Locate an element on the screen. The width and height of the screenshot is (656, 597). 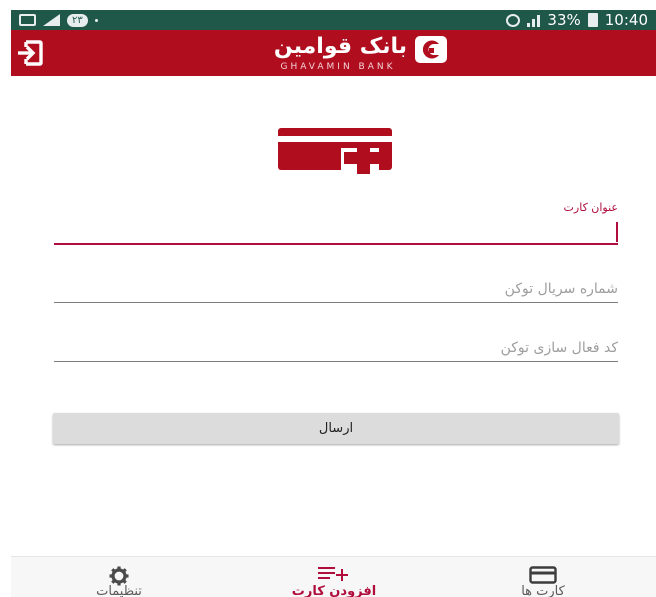
exit-icon is located at coordinates (30, 53).